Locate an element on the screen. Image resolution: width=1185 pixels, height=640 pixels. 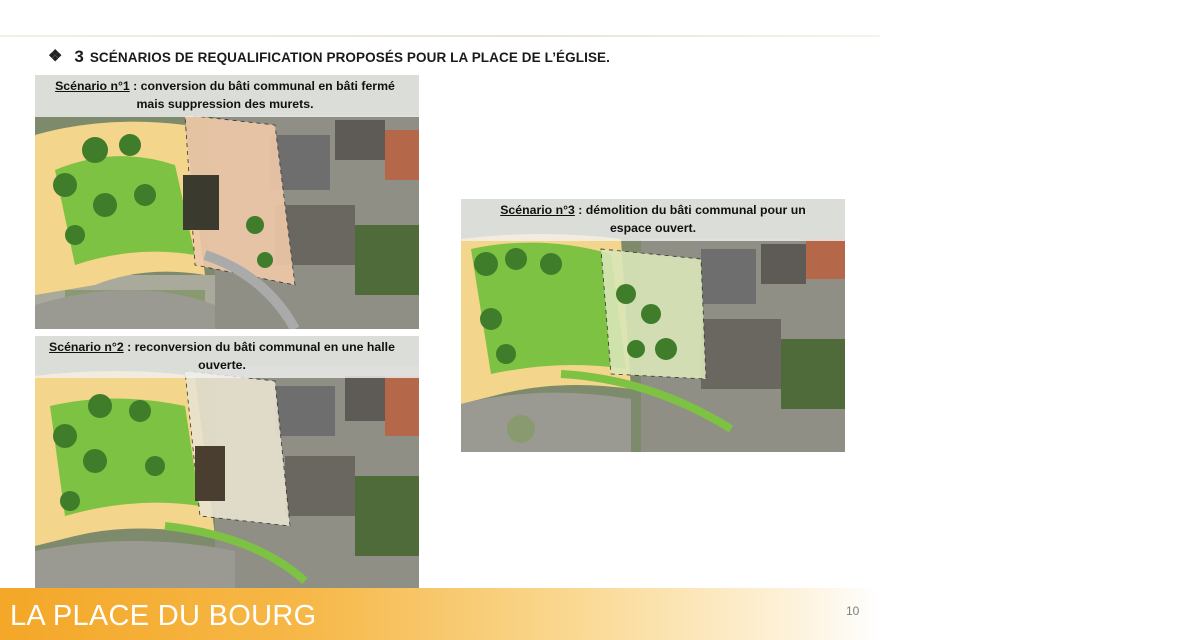
scenario-1-label: Scénario n°1 is located at coordinates (92, 86).